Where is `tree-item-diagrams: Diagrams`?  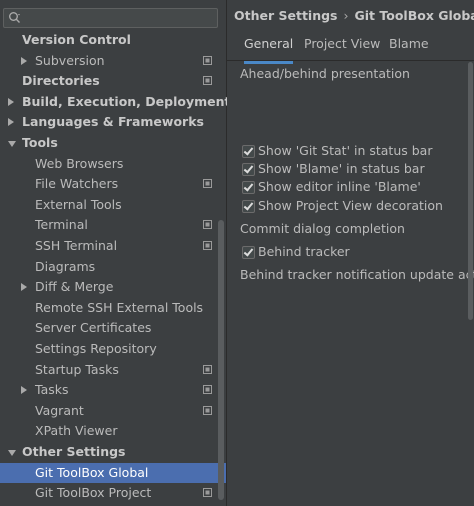 tree-item-diagrams: Diagrams is located at coordinates (113, 267).